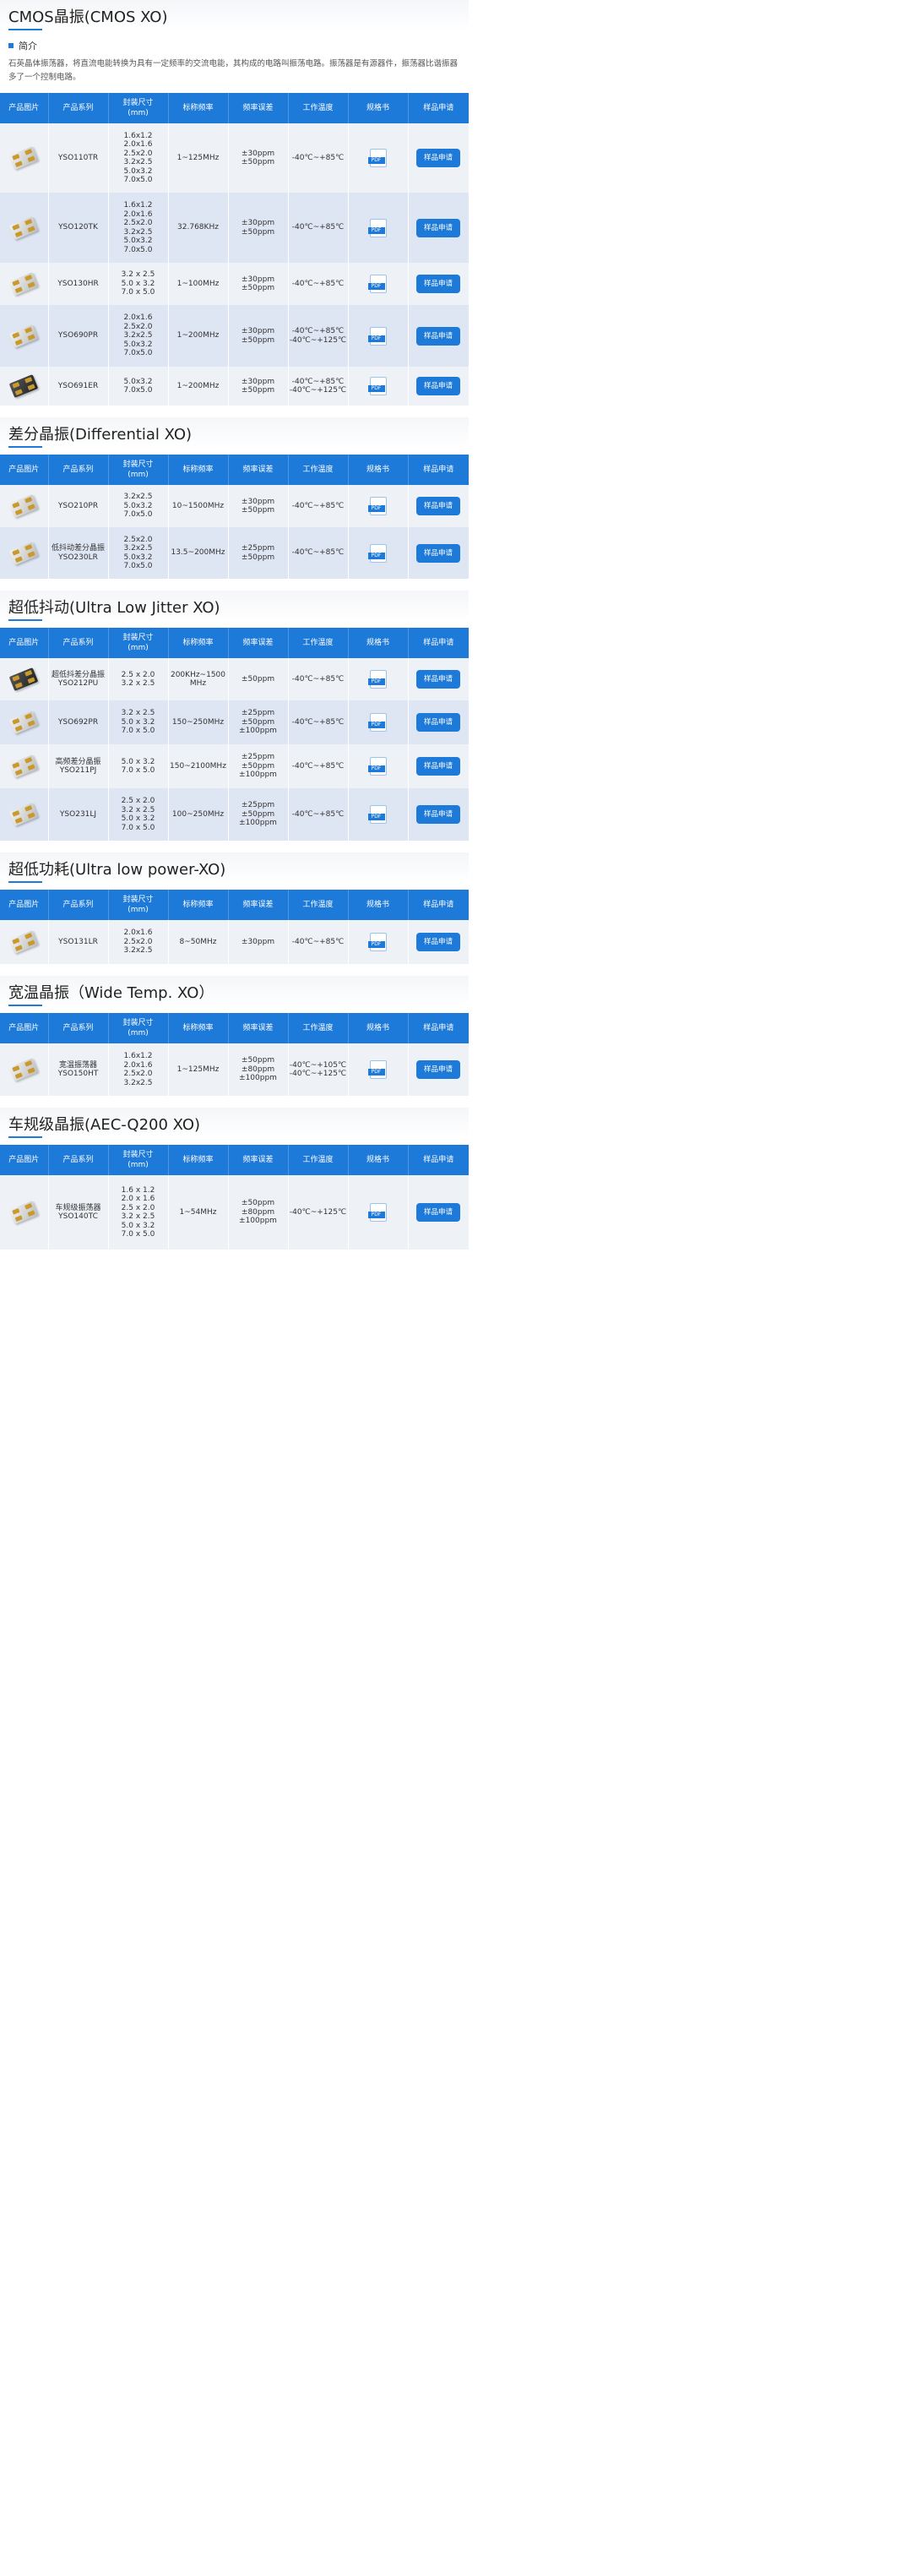 The image size is (912, 2576). Describe the element at coordinates (234, 15) in the screenshot. I see `section-header: CMOS晶振(CMOS XO)` at that location.